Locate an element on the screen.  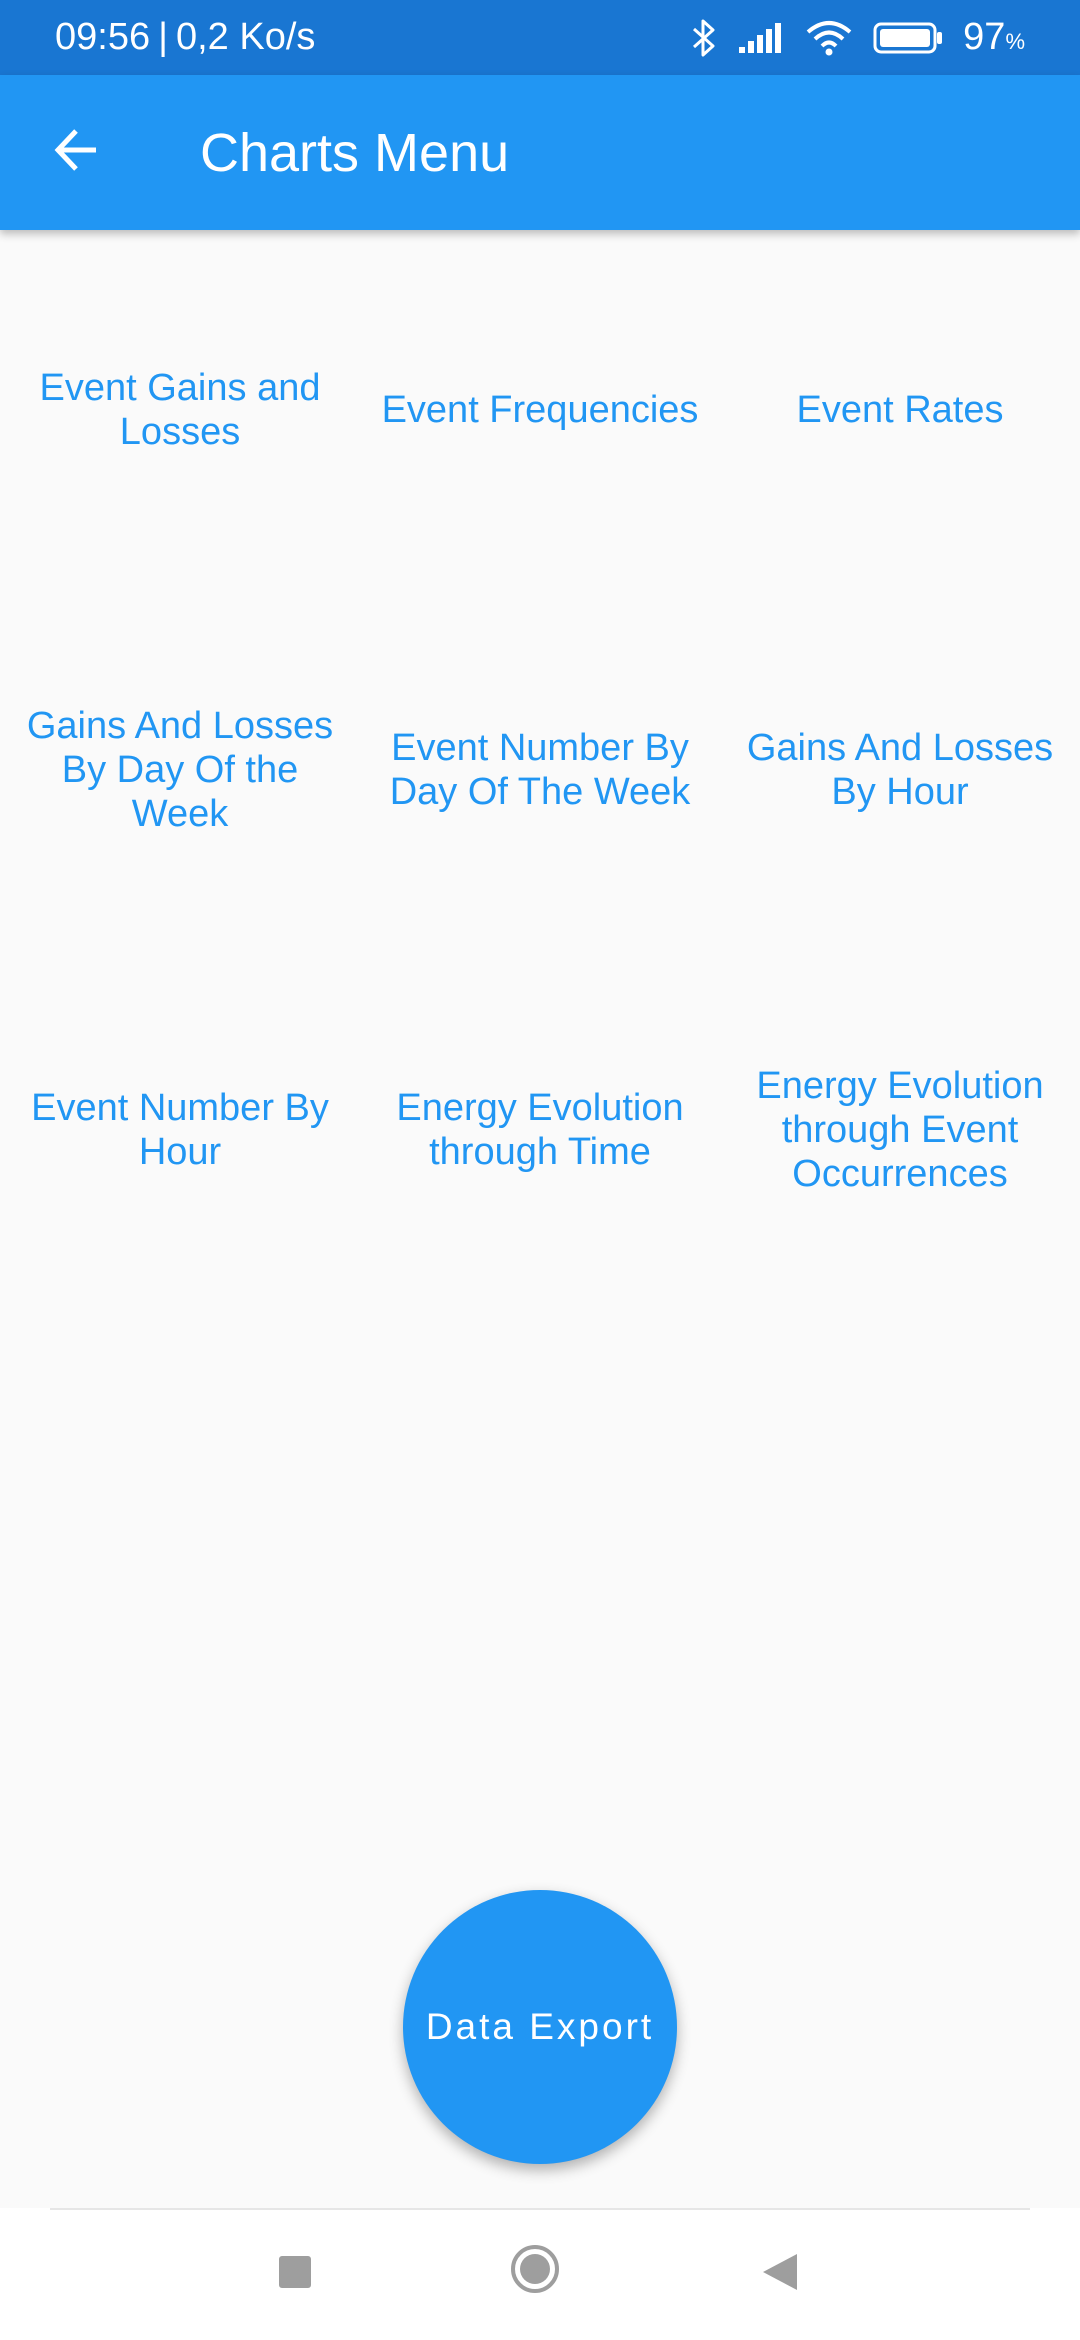
system-navigation-bar is located at coordinates (540, 2274).